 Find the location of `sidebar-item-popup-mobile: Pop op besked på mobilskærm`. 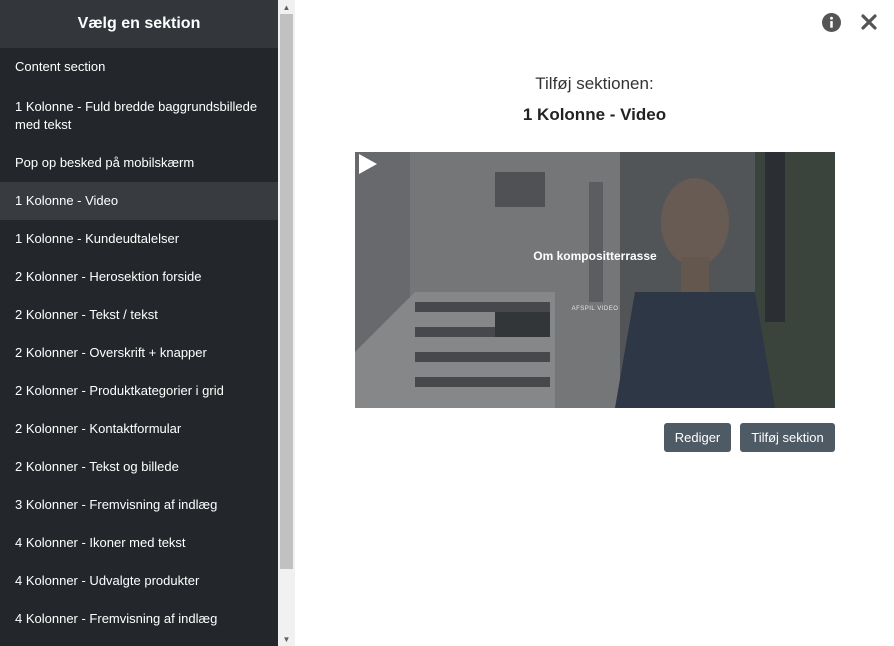

sidebar-item-popup-mobile: Pop op besked på mobilskærm is located at coordinates (139, 163).